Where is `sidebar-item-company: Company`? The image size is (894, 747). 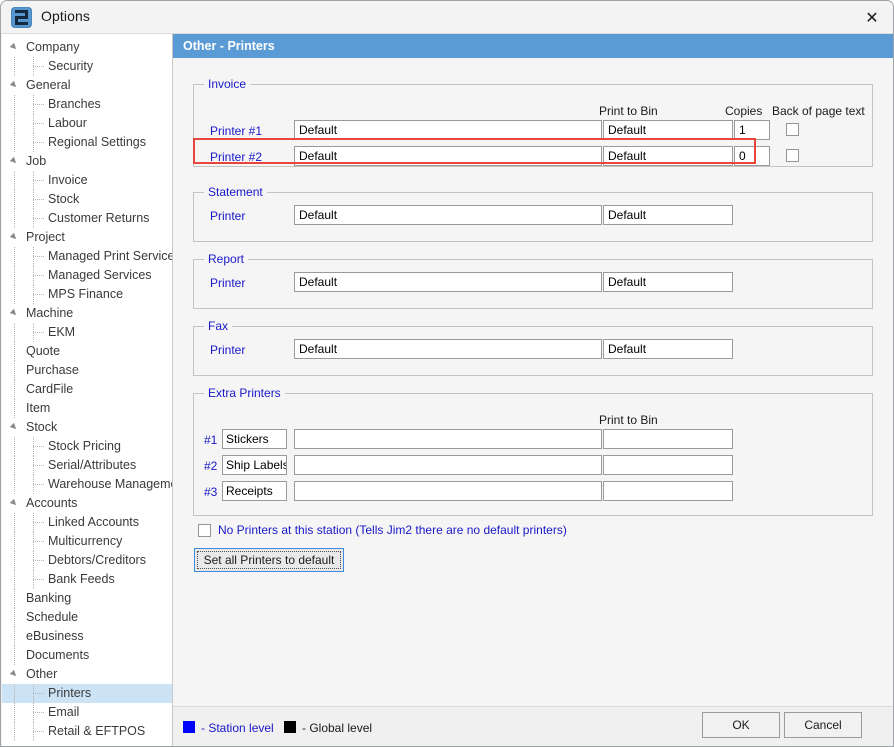
sidebar-item-company: Company is located at coordinates (87, 47).